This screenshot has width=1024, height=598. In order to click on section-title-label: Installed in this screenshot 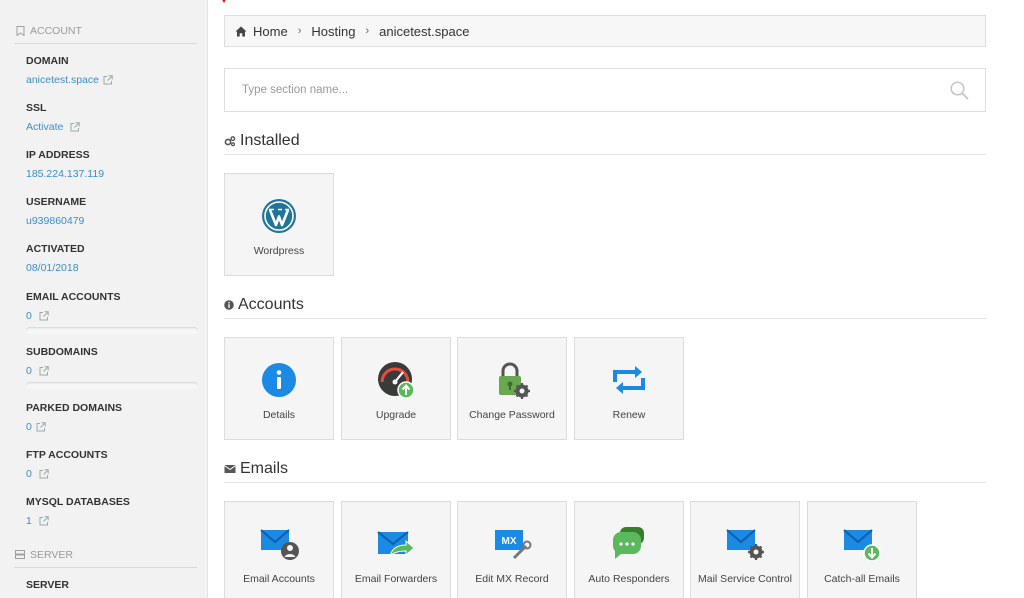, I will do `click(270, 140)`.